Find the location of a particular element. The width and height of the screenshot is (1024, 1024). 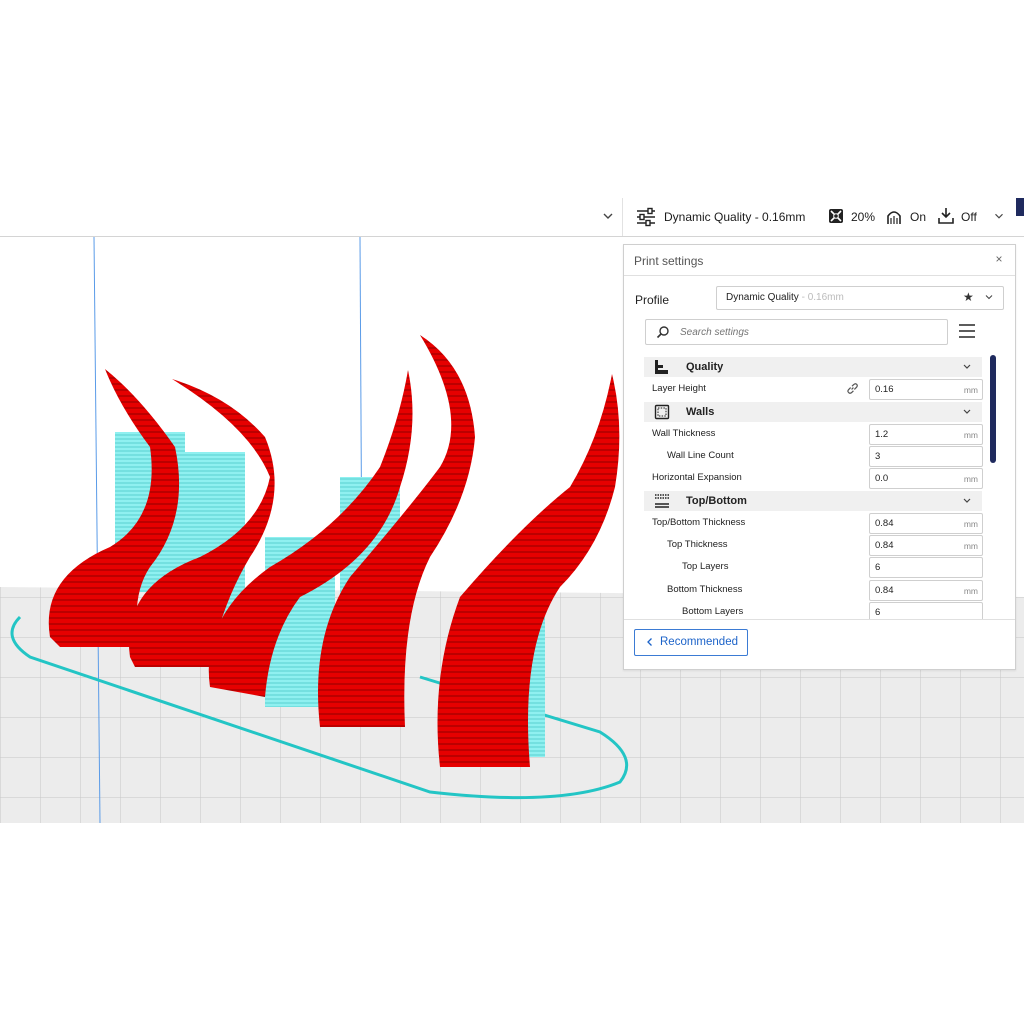

toolbar-divider is located at coordinates (622, 217).